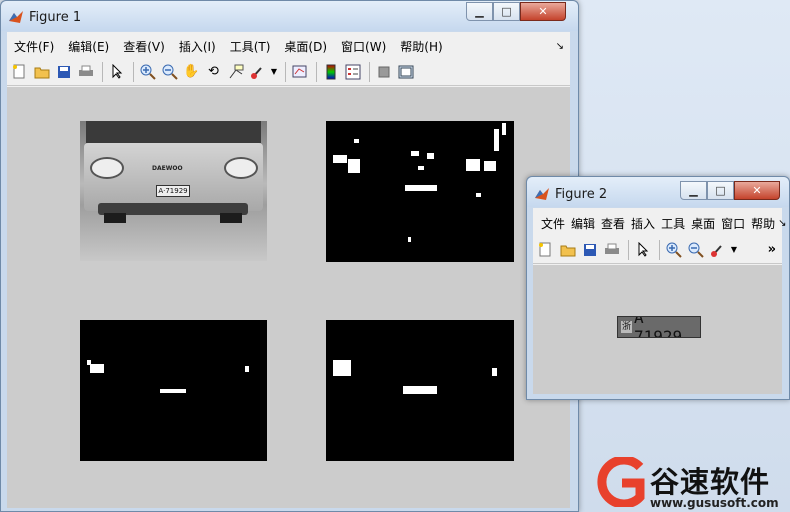  What do you see at coordinates (659, 327) in the screenshot?
I see `license-plate-image: 浙 A 71929` at bounding box center [659, 327].